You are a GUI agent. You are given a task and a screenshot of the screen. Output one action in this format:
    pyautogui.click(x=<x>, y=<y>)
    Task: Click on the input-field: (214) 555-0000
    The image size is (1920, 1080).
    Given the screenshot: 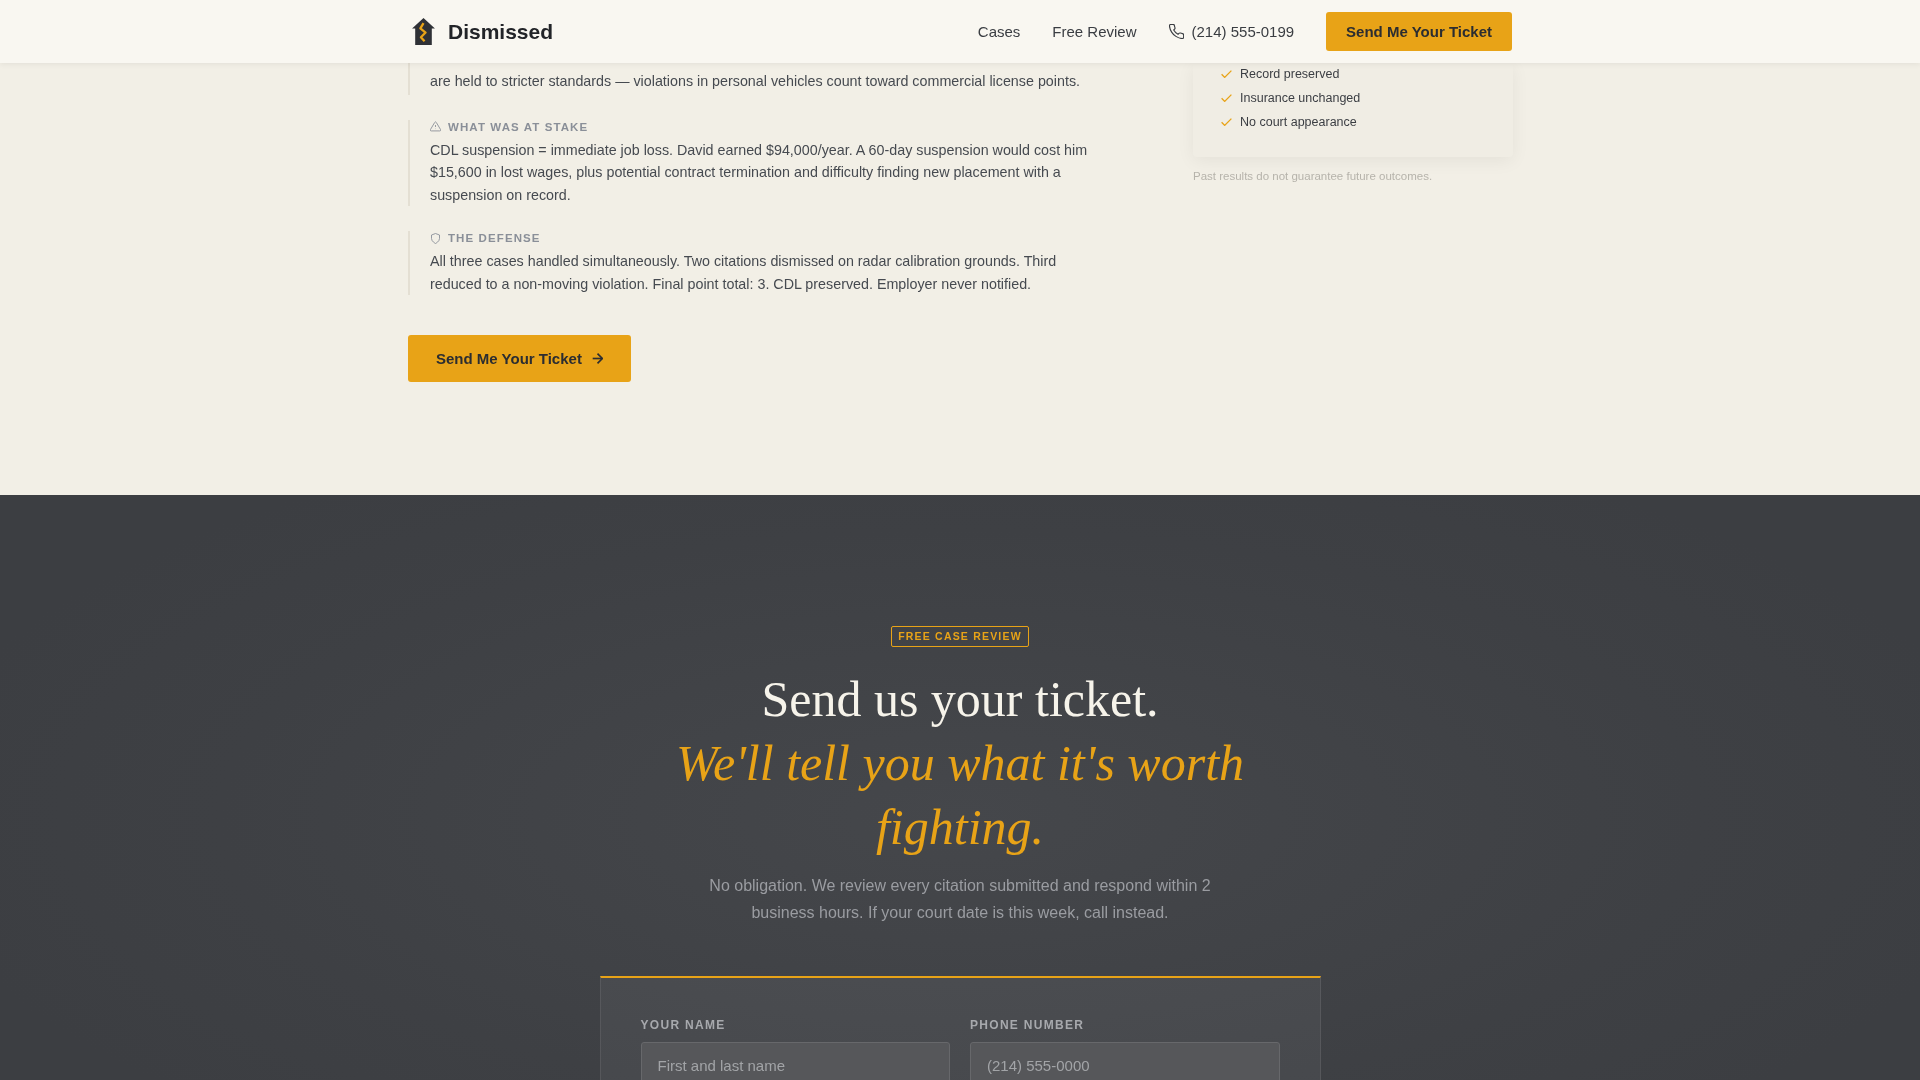 What is the action you would take?
    pyautogui.click(x=1125, y=1061)
    